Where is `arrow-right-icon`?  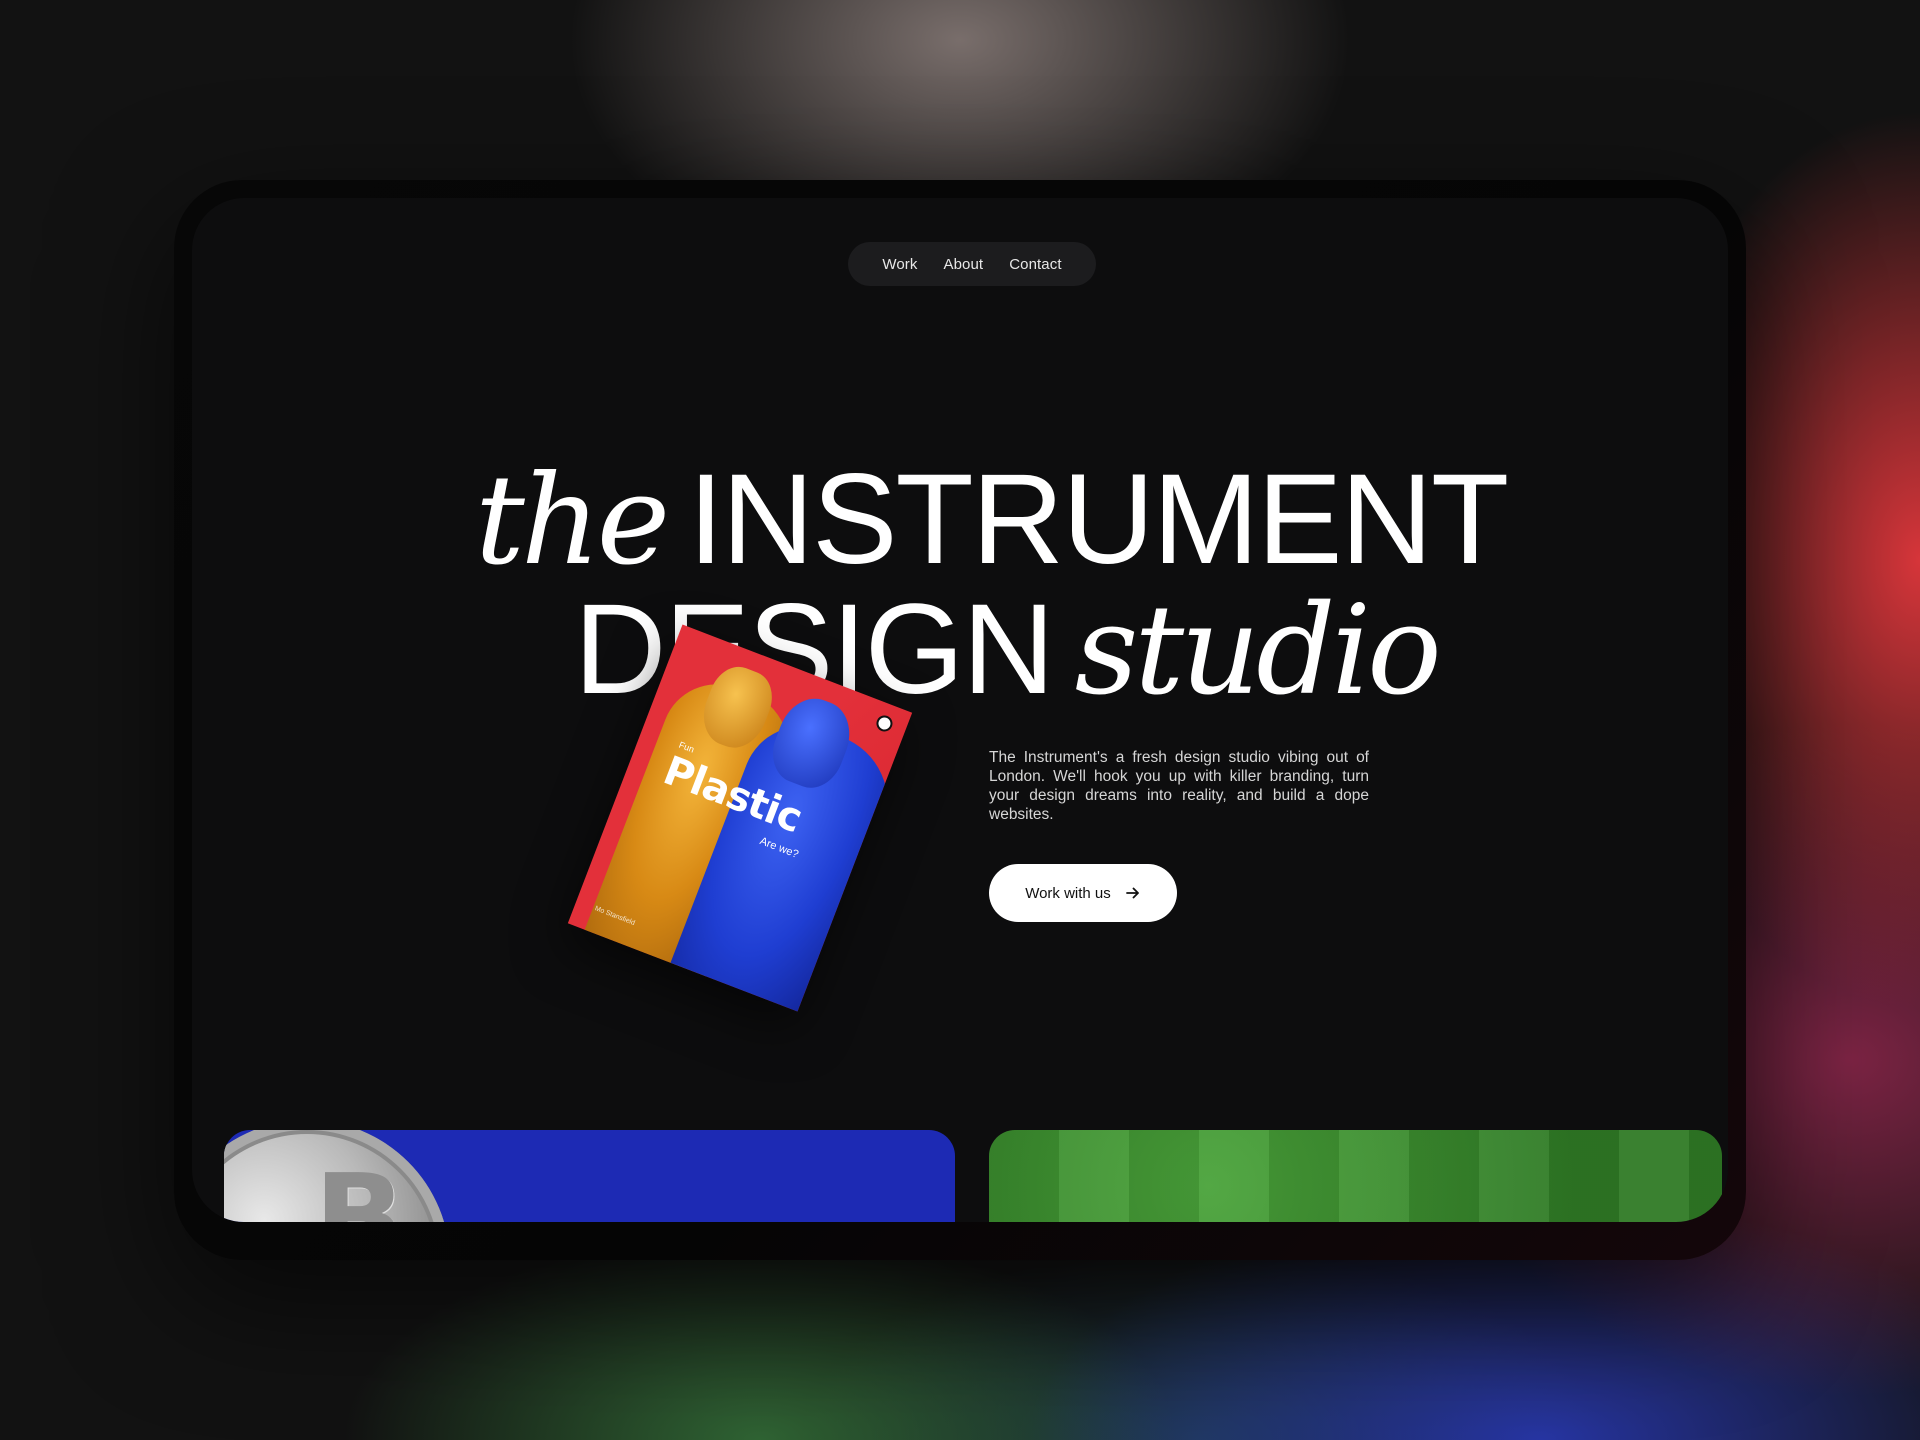
arrow-right-icon is located at coordinates (1133, 893).